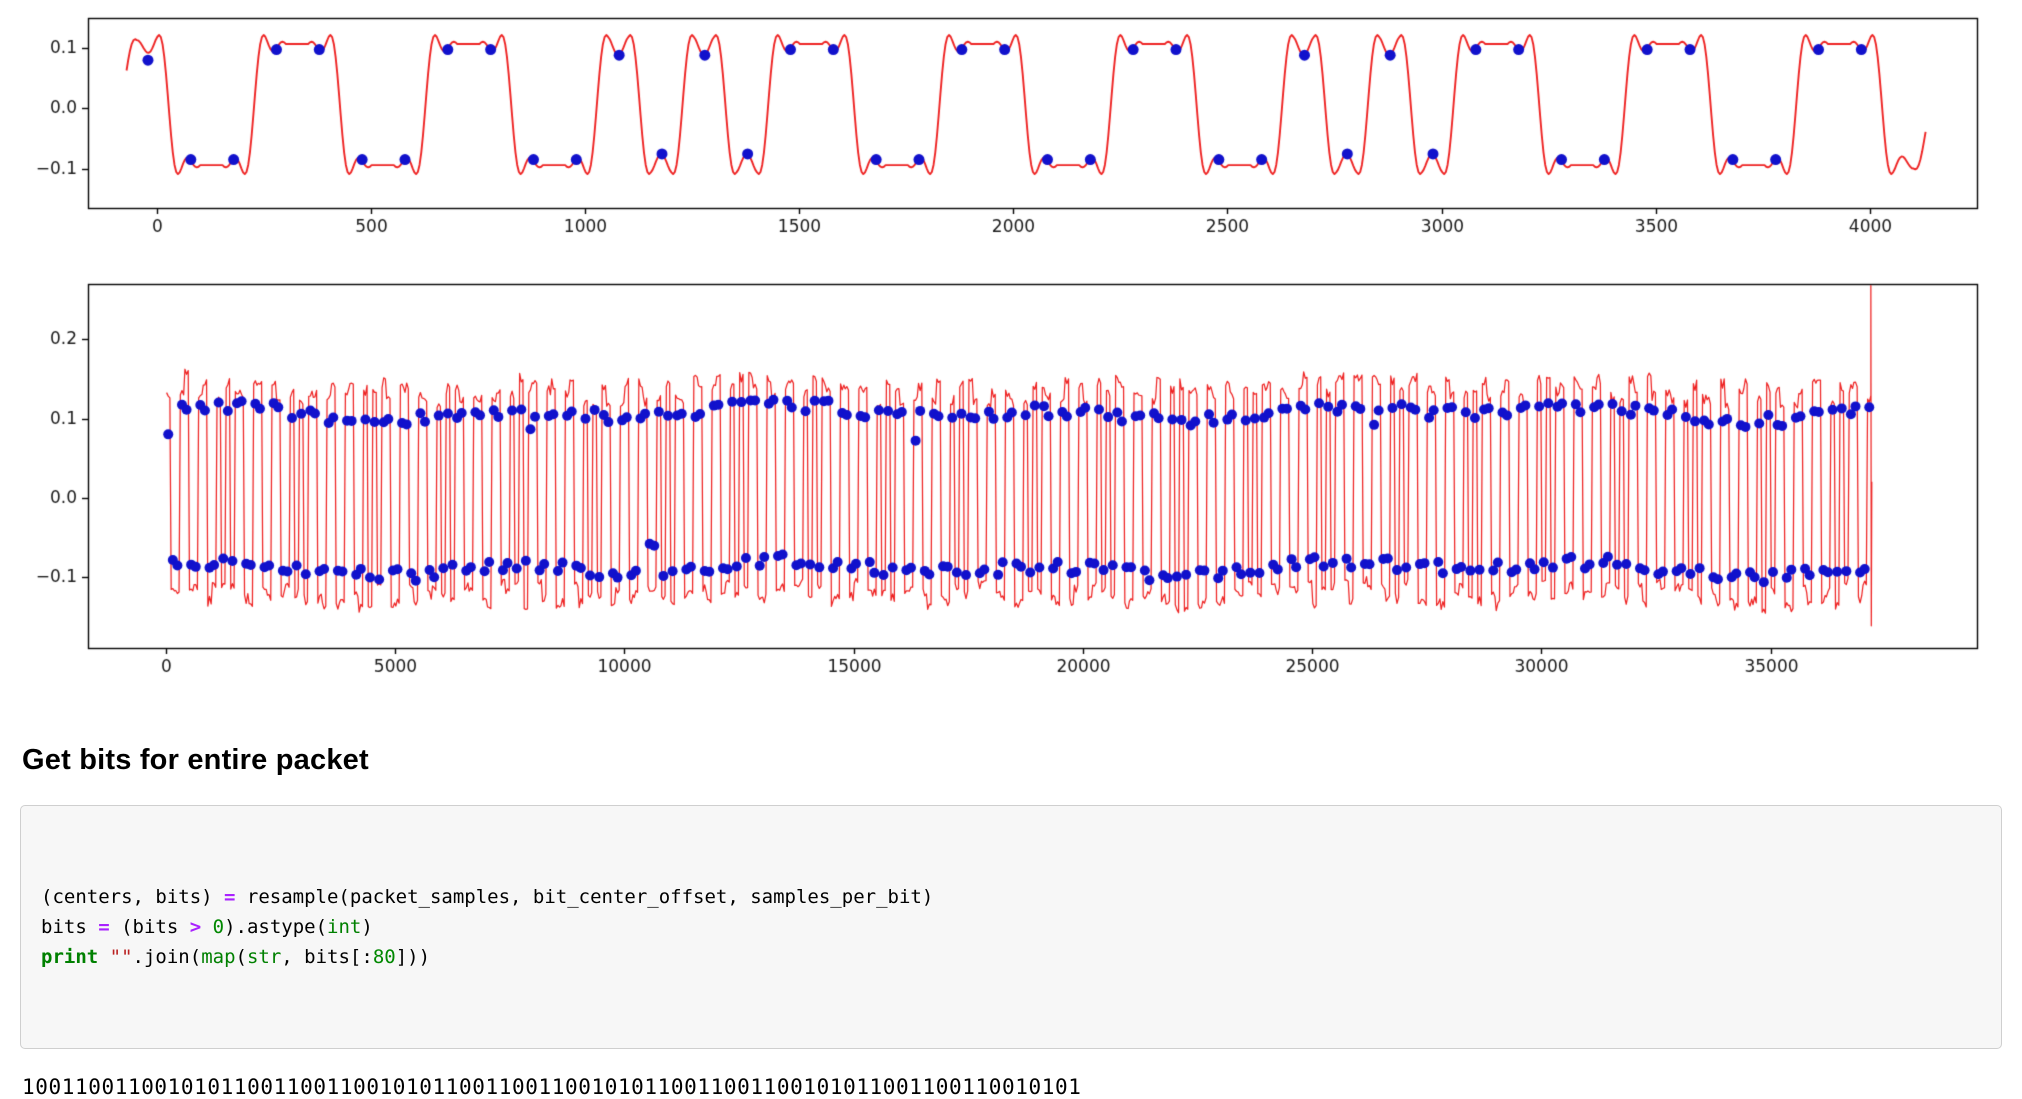  I want to click on code-line: bits = (bits > 0).astype(int), so click(207, 927).